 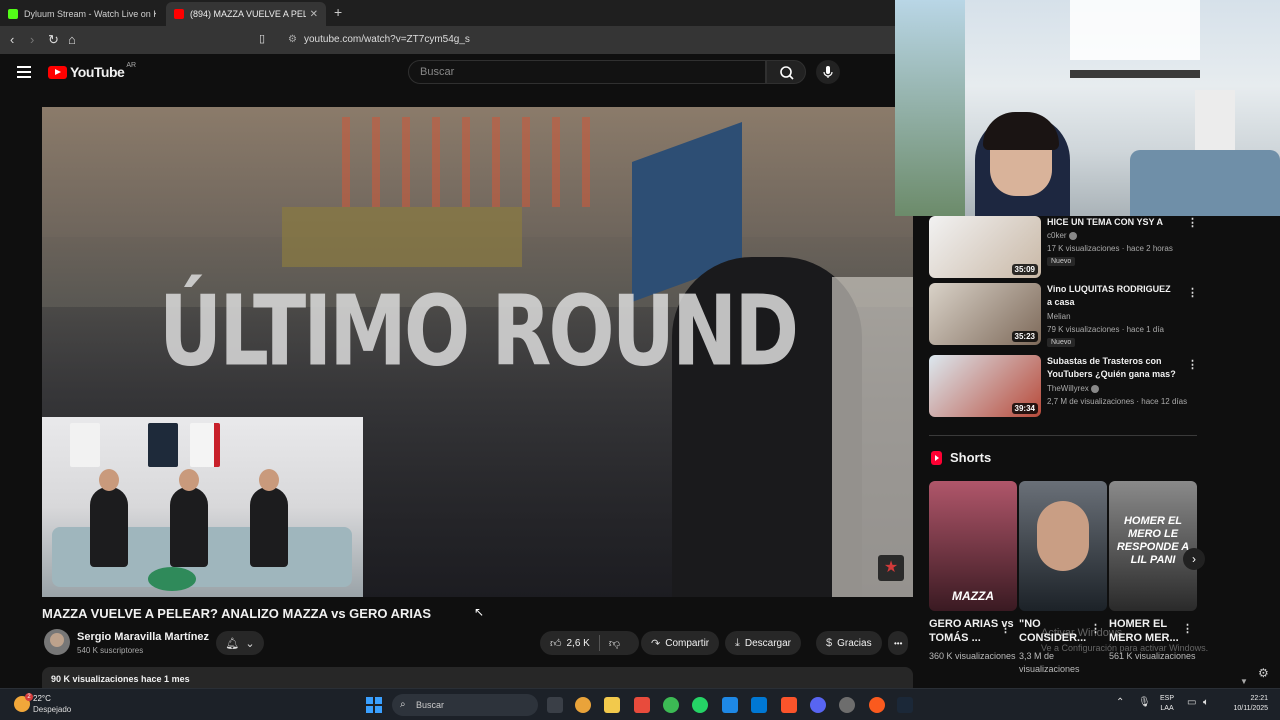 What do you see at coordinates (847, 705) in the screenshot?
I see `obs-icon` at bounding box center [847, 705].